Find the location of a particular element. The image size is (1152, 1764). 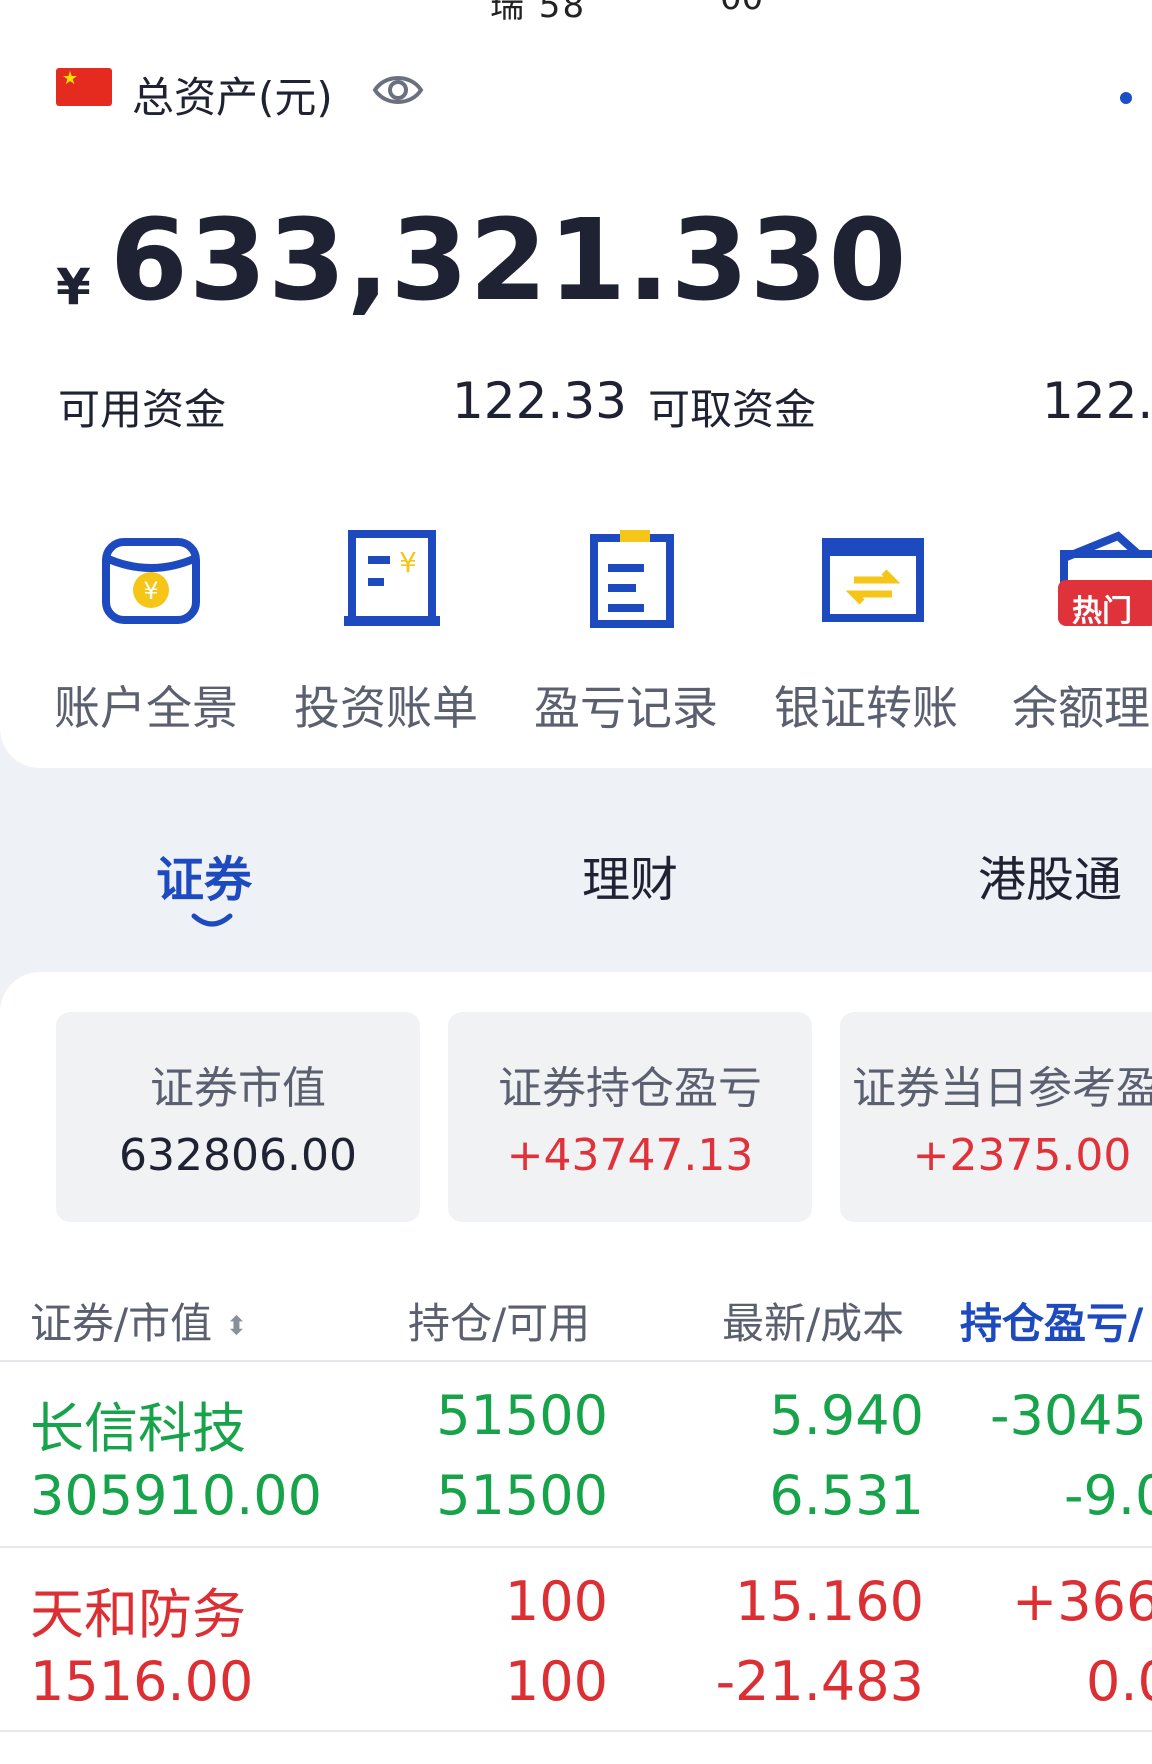

quick-action-label: 投资账单 is located at coordinates (386, 705).